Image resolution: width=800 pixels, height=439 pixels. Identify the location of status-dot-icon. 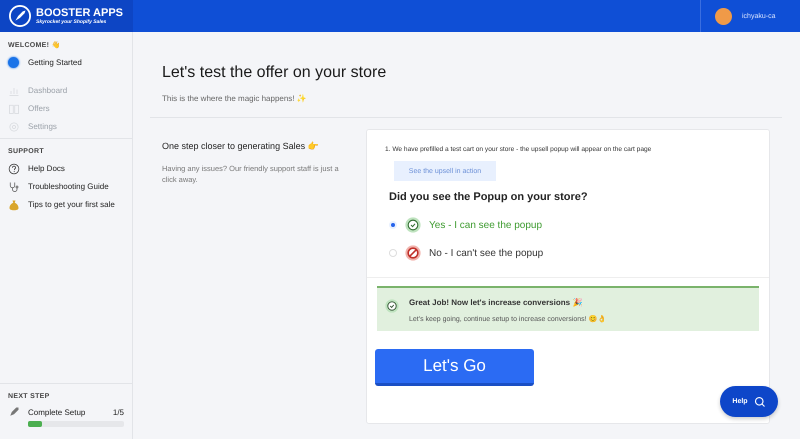
(13, 62).